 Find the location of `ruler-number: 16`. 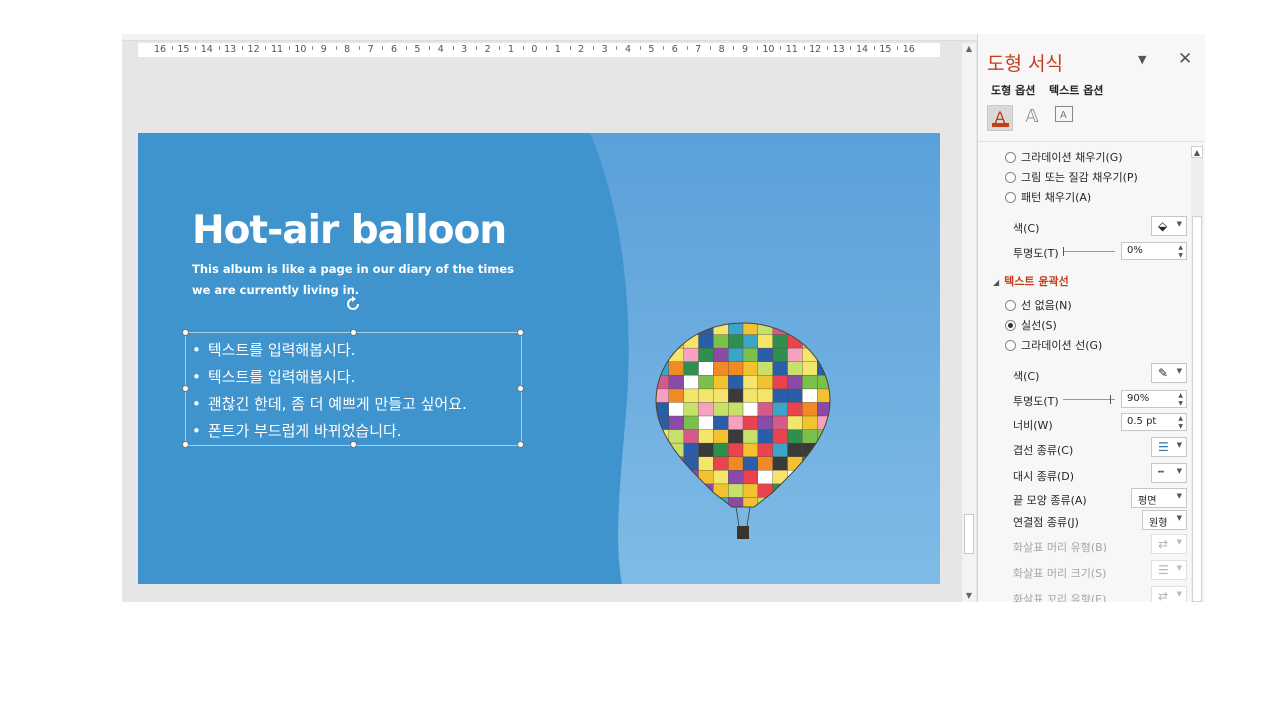

ruler-number: 16 is located at coordinates (908, 49).